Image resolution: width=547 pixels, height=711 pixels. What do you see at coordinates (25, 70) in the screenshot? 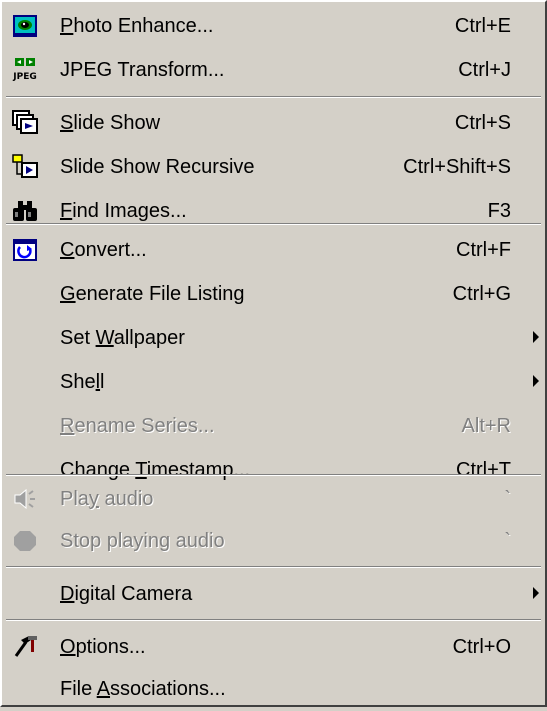
I see `jpeg-transform-icon: JPEG` at bounding box center [25, 70].